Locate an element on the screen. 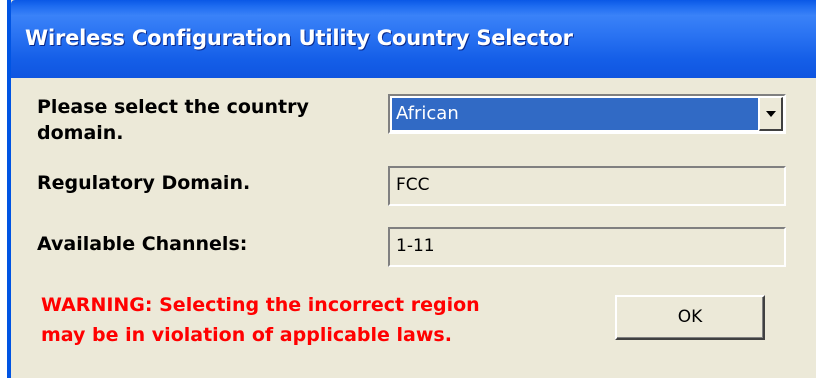 Image resolution: width=816 pixels, height=378 pixels. regulatory-domain-value: FCC is located at coordinates (413, 185).